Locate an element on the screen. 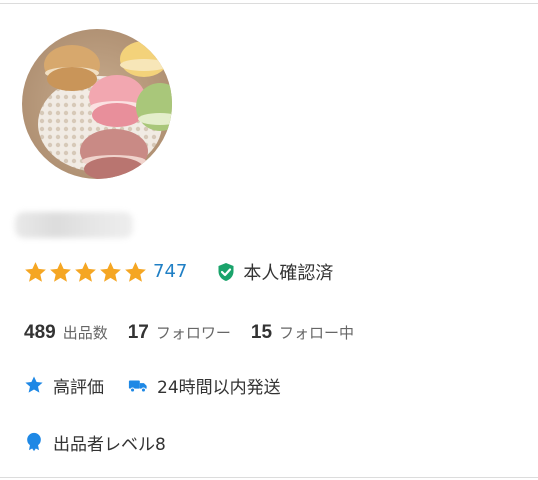 The width and height of the screenshot is (538, 480). seller-level-label: 出品者レベル8 is located at coordinates (109, 444).